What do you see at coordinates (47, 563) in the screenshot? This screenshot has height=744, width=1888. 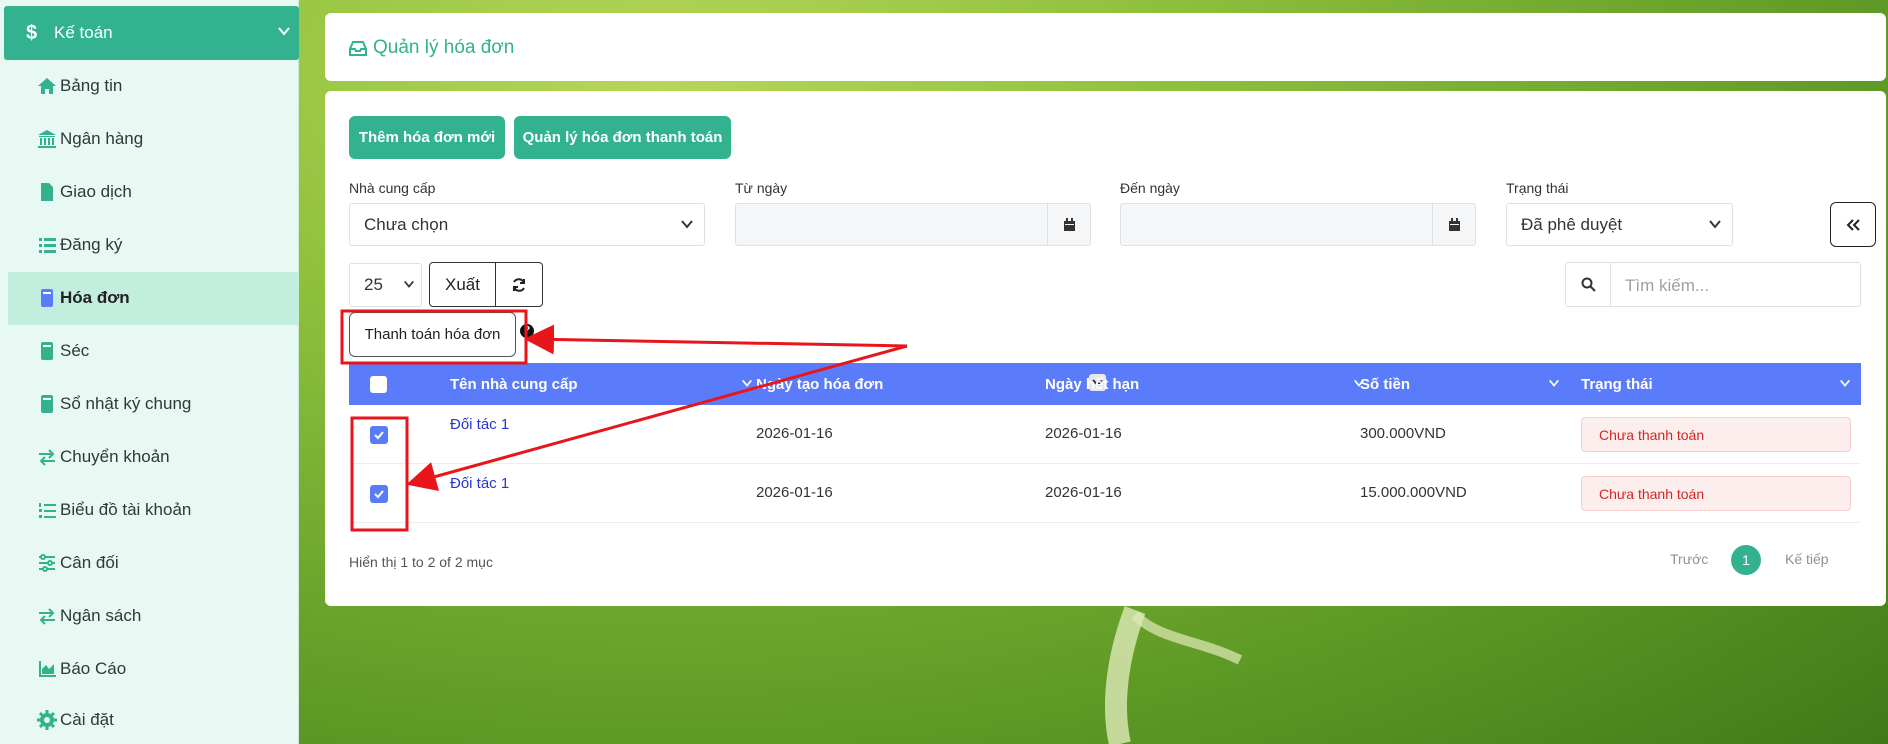 I see `sliders-icon` at bounding box center [47, 563].